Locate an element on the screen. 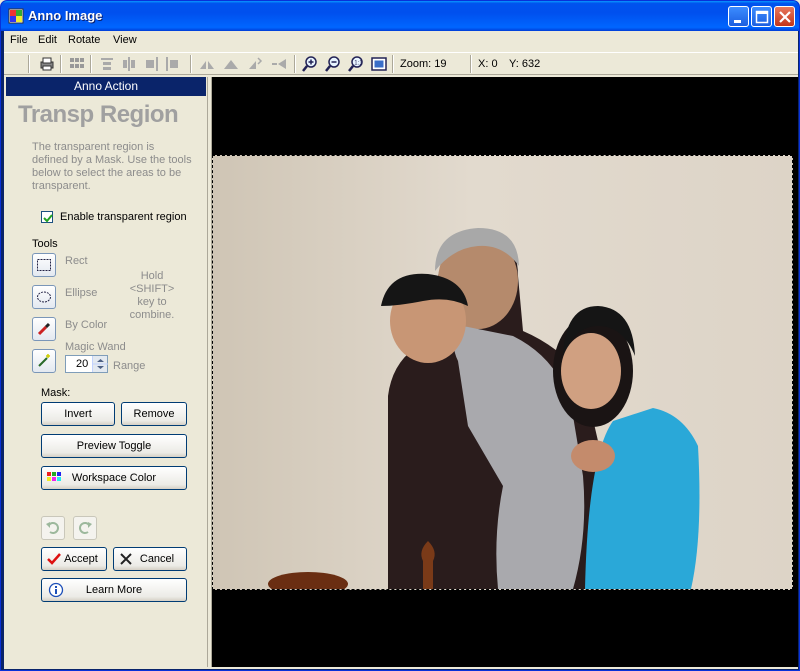  redo-icon is located at coordinates (85, 528).